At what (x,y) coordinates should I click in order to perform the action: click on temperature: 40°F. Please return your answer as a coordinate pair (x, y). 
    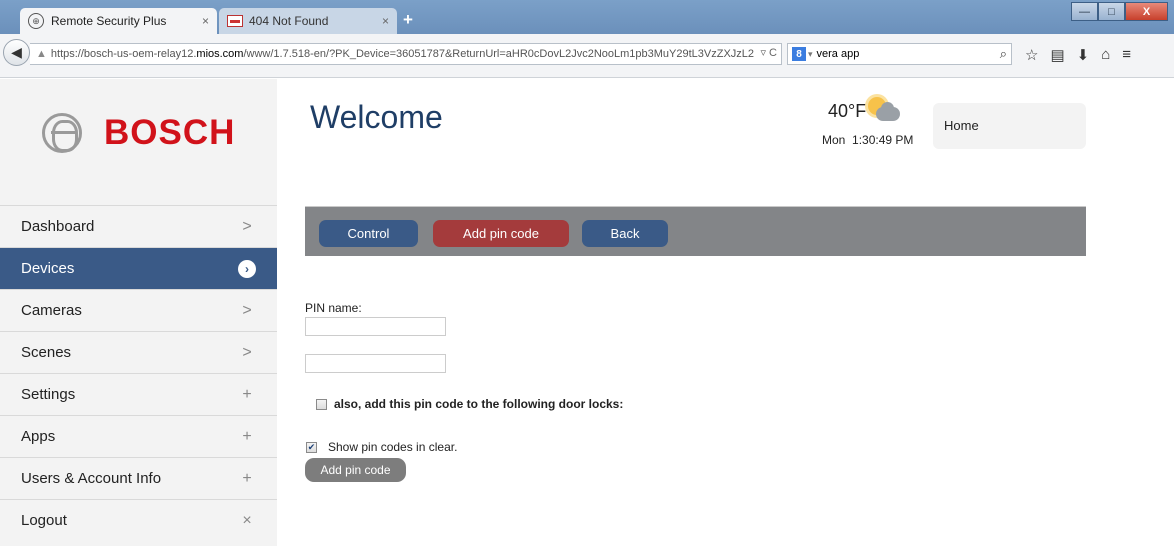
    Looking at the image, I should click on (847, 111).